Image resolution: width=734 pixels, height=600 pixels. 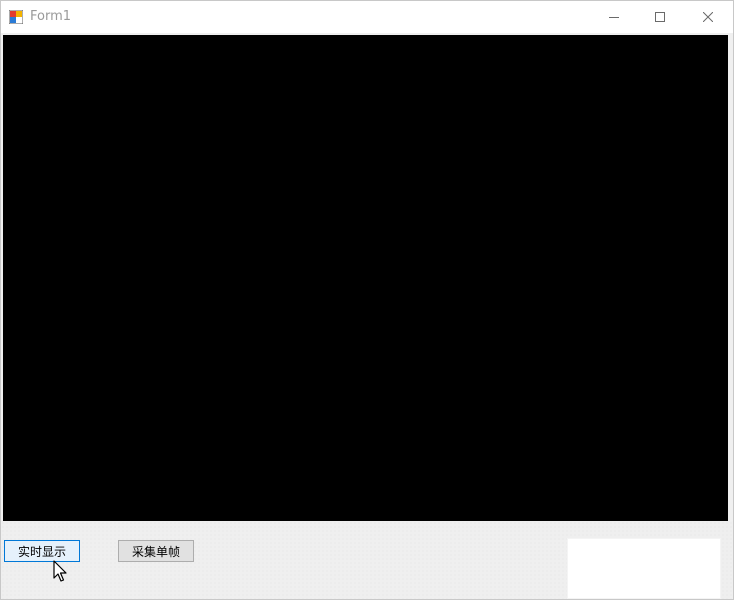 I want to click on mouse-pointer-icon, so click(x=61, y=572).